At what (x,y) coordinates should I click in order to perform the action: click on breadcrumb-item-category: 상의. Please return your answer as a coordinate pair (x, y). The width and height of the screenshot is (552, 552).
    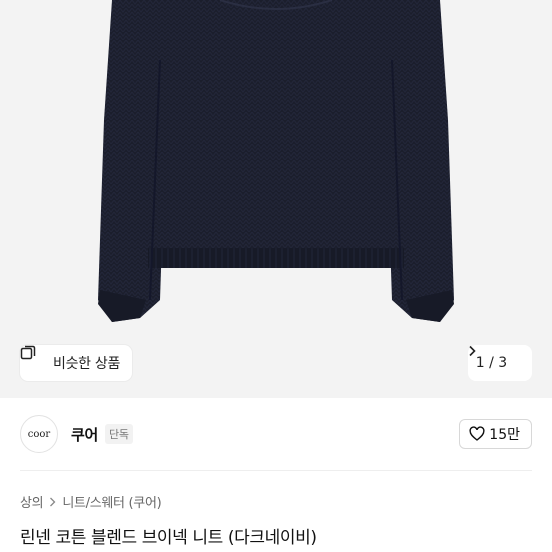
    Looking at the image, I should click on (32, 501).